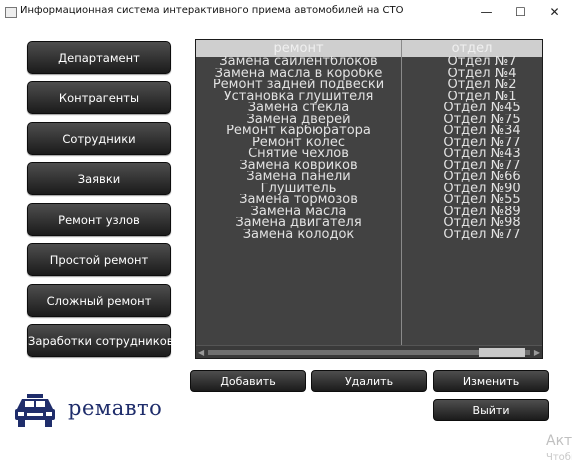 This screenshot has width=572, height=468. I want to click on table-header: ремонт отдел, so click(369, 48).